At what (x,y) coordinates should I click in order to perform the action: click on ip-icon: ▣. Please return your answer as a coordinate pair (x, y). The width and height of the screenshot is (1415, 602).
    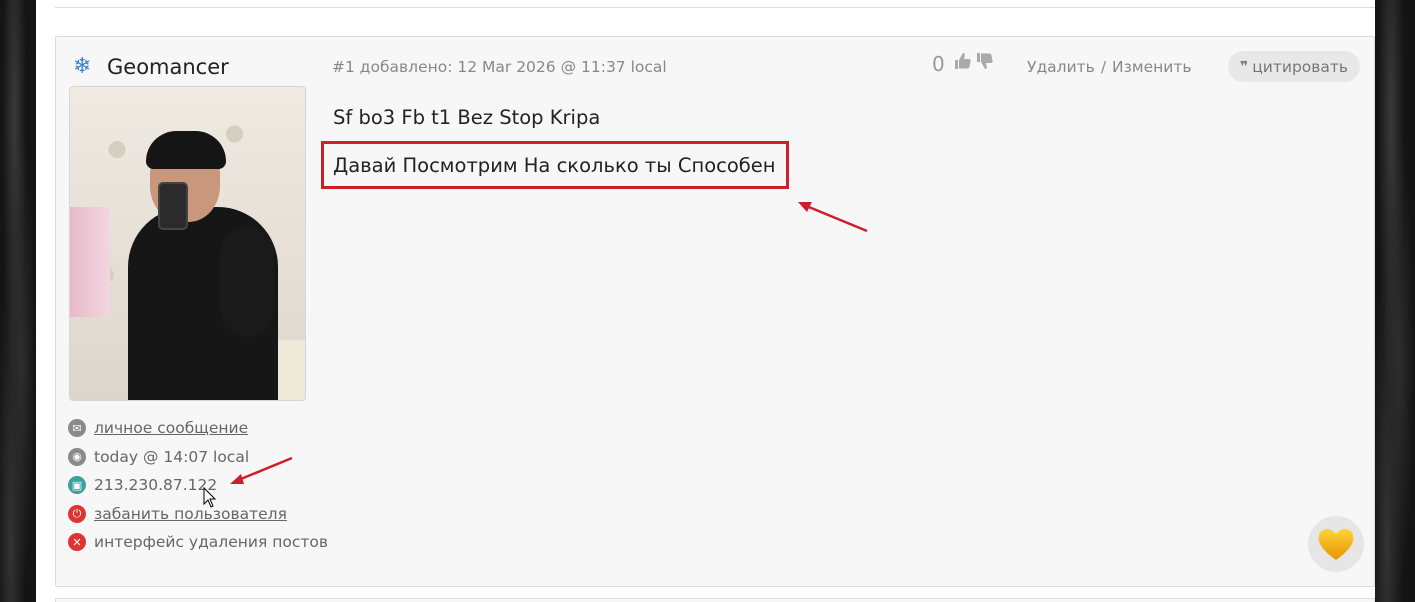
    Looking at the image, I should click on (77, 485).